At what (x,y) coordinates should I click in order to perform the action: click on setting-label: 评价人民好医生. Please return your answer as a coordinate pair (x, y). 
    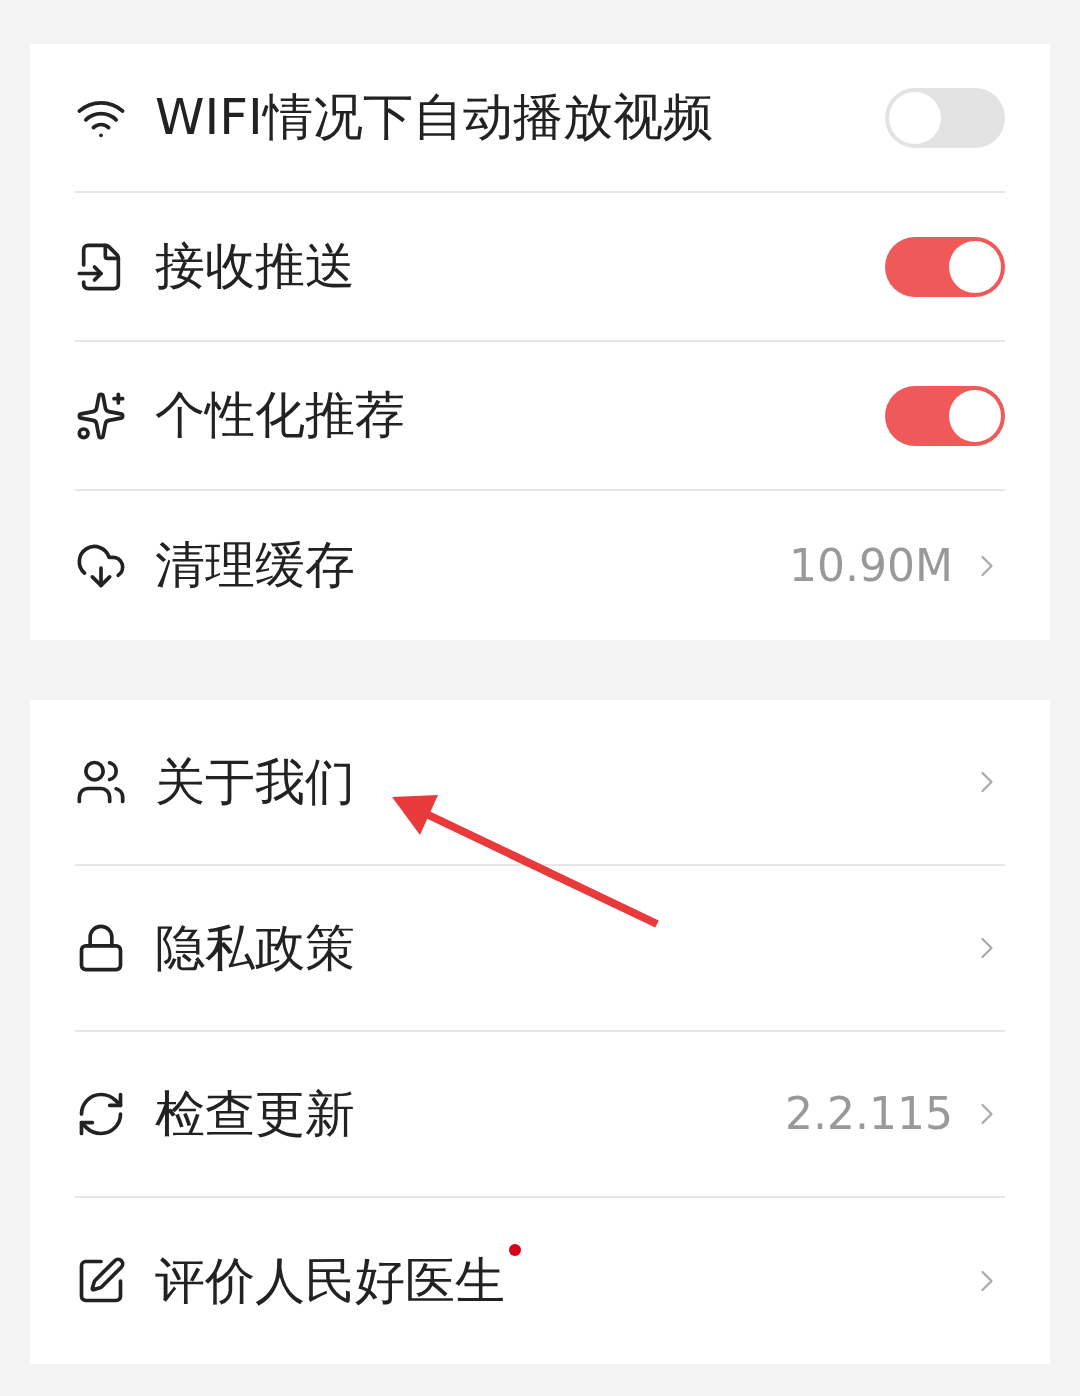
    Looking at the image, I should click on (330, 1280).